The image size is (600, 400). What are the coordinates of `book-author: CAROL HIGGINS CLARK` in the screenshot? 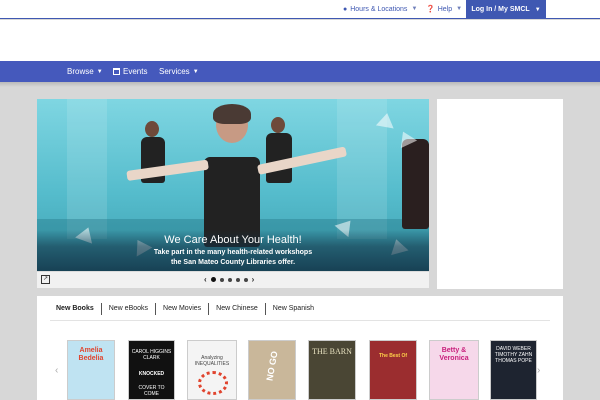 It's located at (151, 355).